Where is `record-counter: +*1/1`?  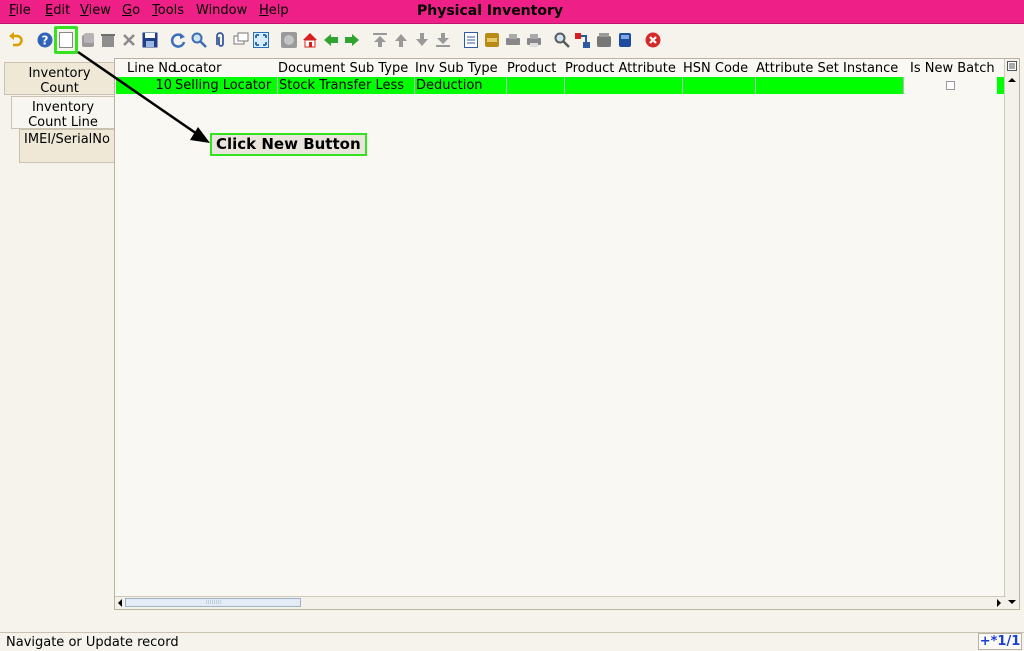 record-counter: +*1/1 is located at coordinates (1000, 641).